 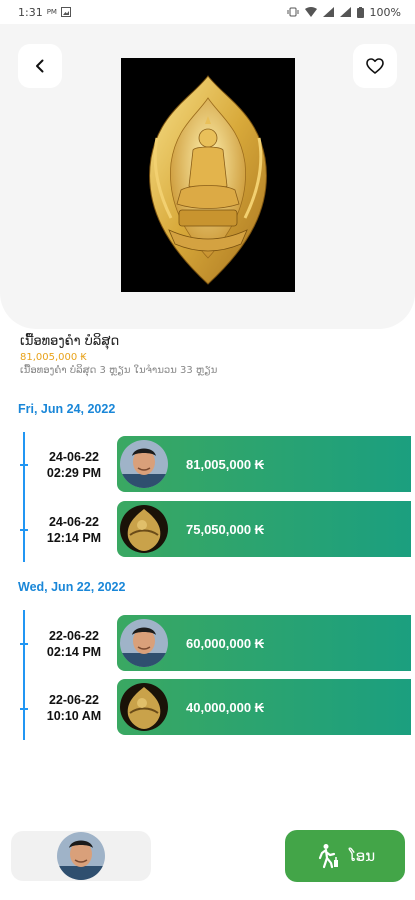 I want to click on place-bid-button: ໂອນ, so click(x=345, y=856).